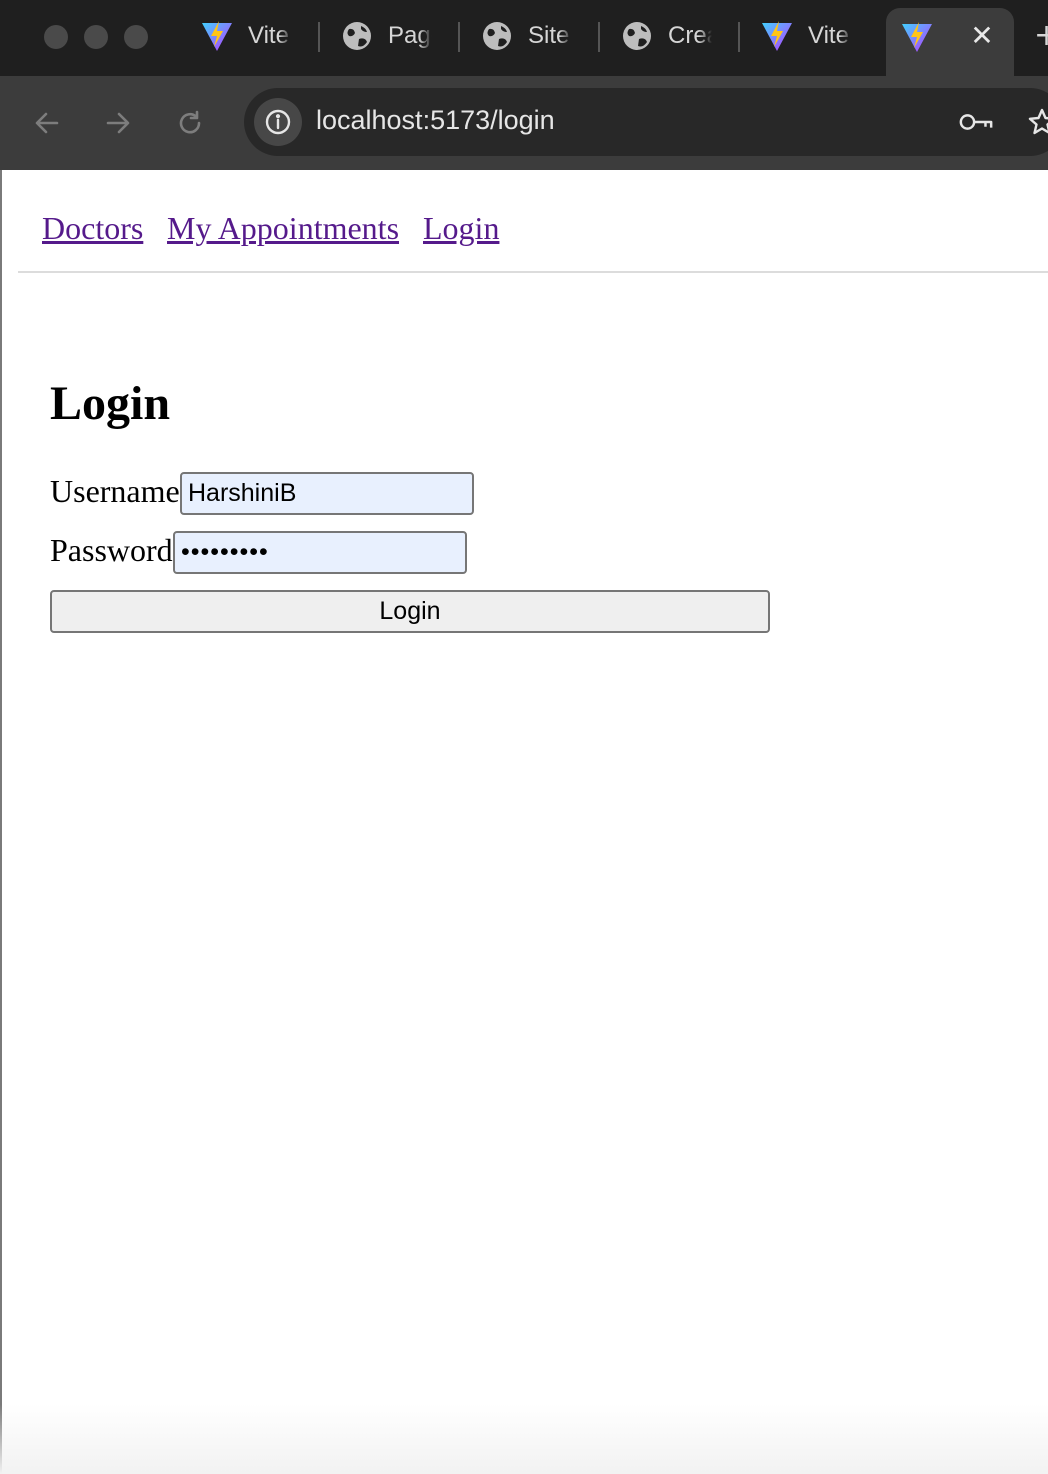 The height and width of the screenshot is (1474, 1048). I want to click on browser-toolbar: localhost:5173/login, so click(524, 123).